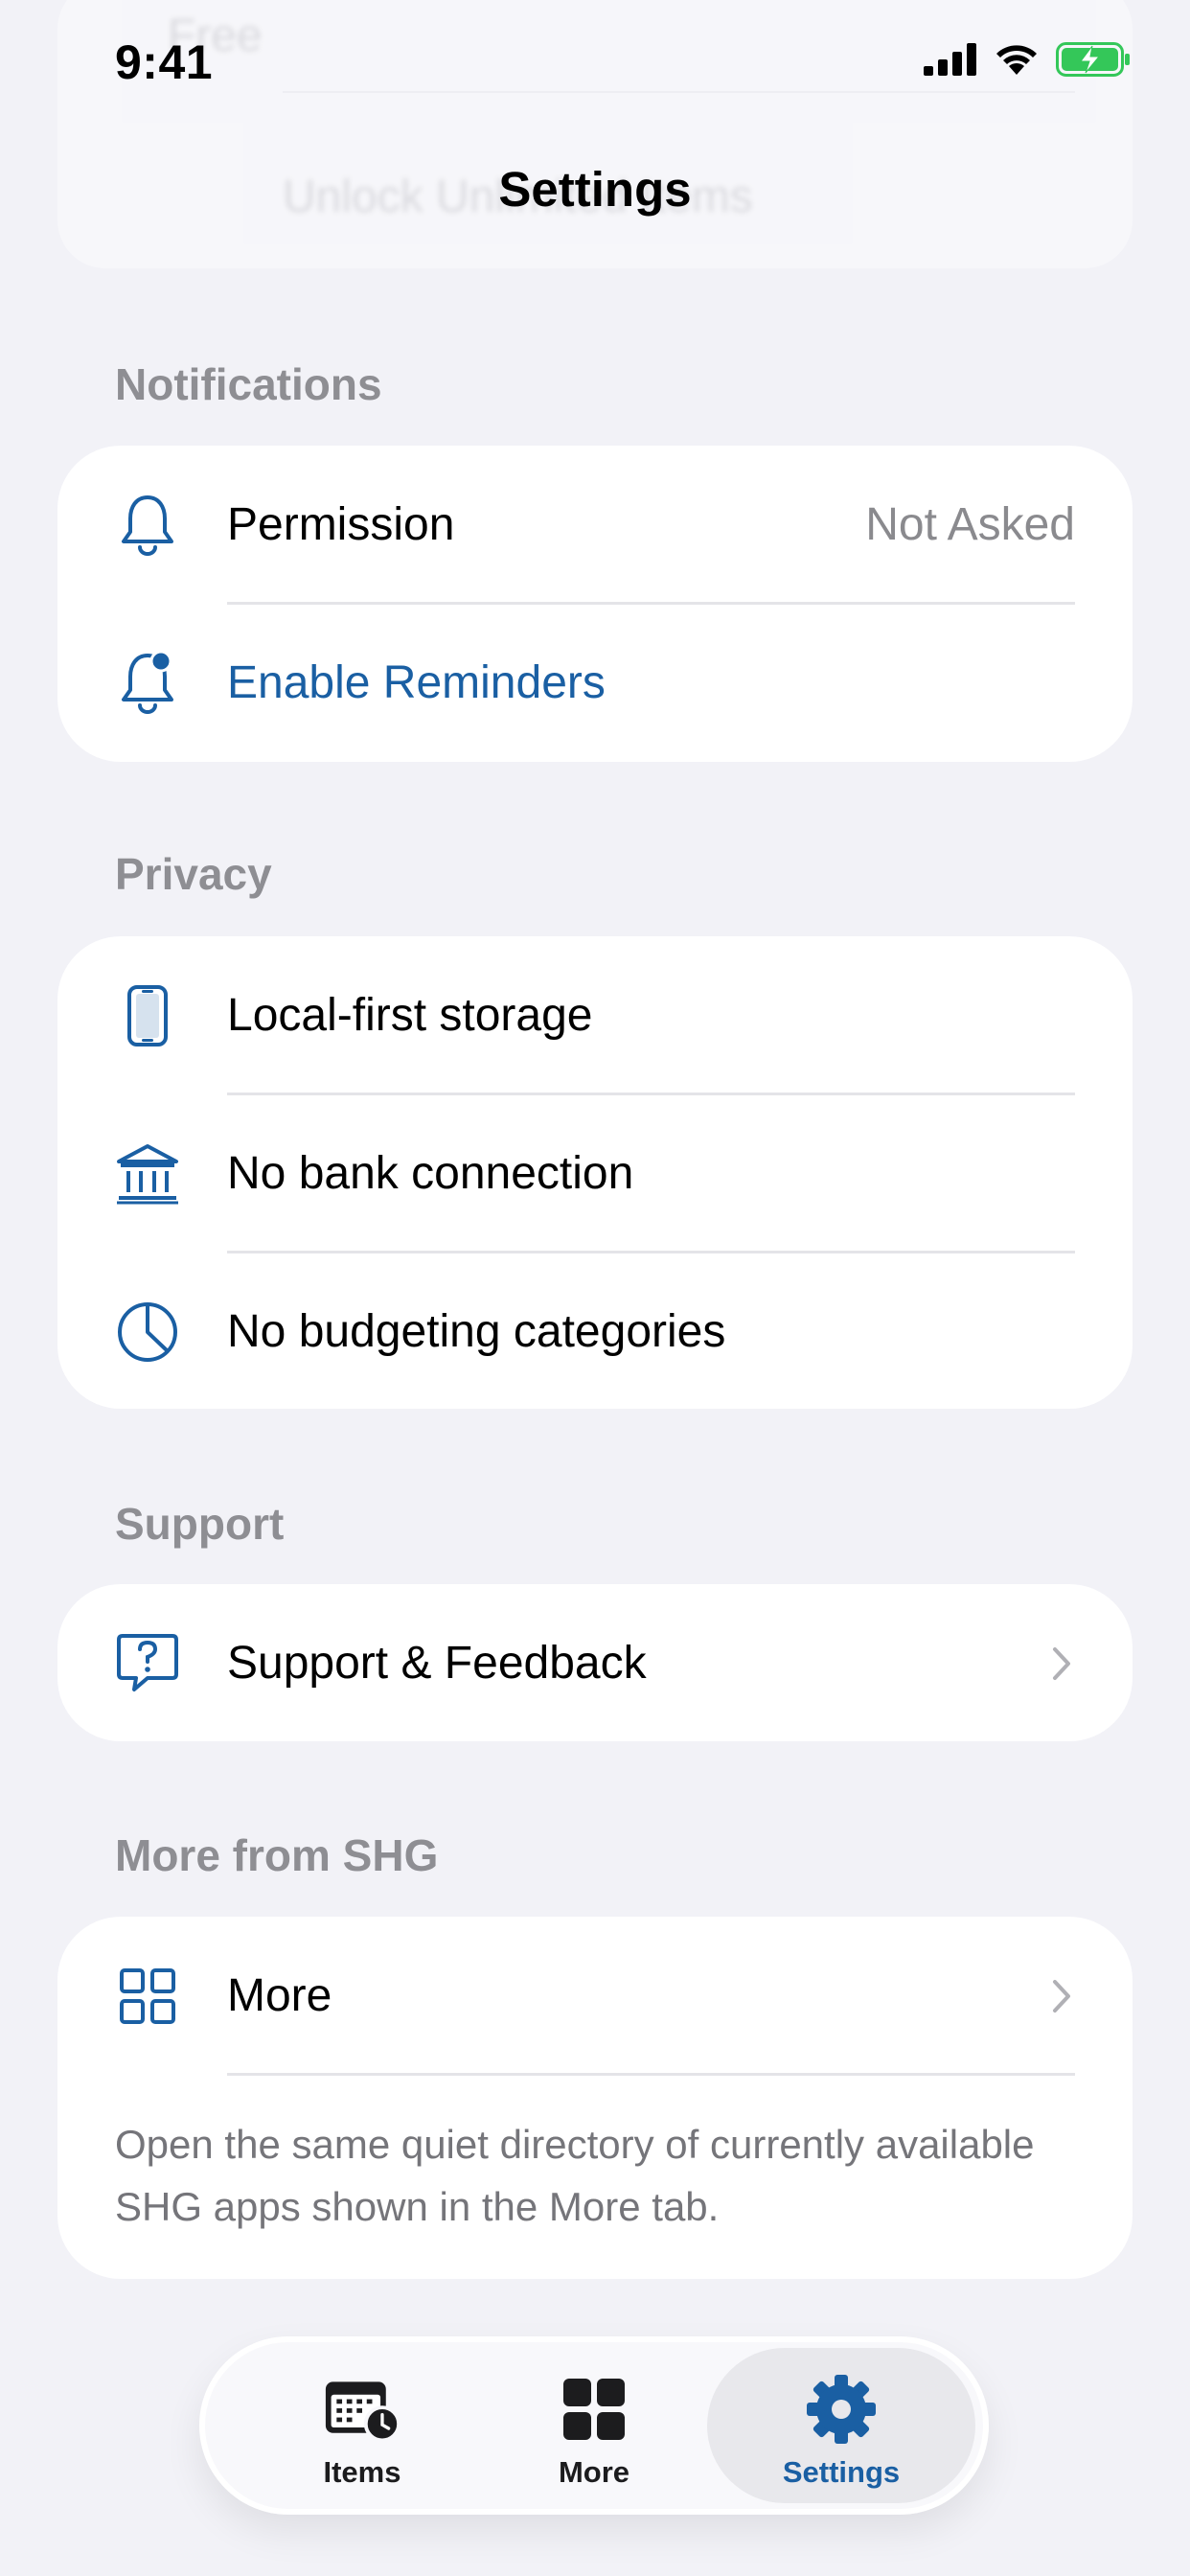 Image resolution: width=1190 pixels, height=2576 pixels. Describe the element at coordinates (842, 2472) in the screenshot. I see `tab-settings-label: Settings` at that location.